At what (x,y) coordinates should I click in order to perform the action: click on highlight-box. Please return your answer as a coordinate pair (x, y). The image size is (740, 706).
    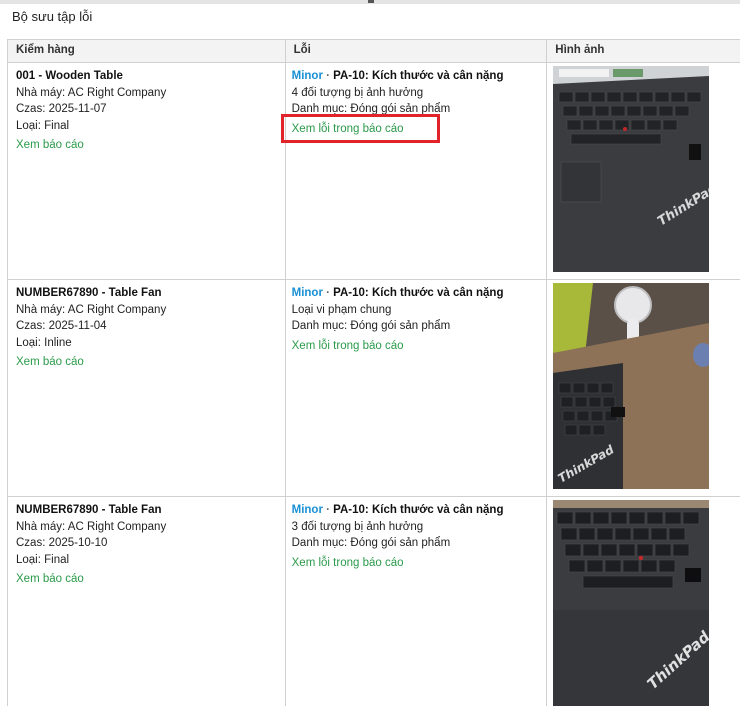
    Looking at the image, I should click on (360, 128).